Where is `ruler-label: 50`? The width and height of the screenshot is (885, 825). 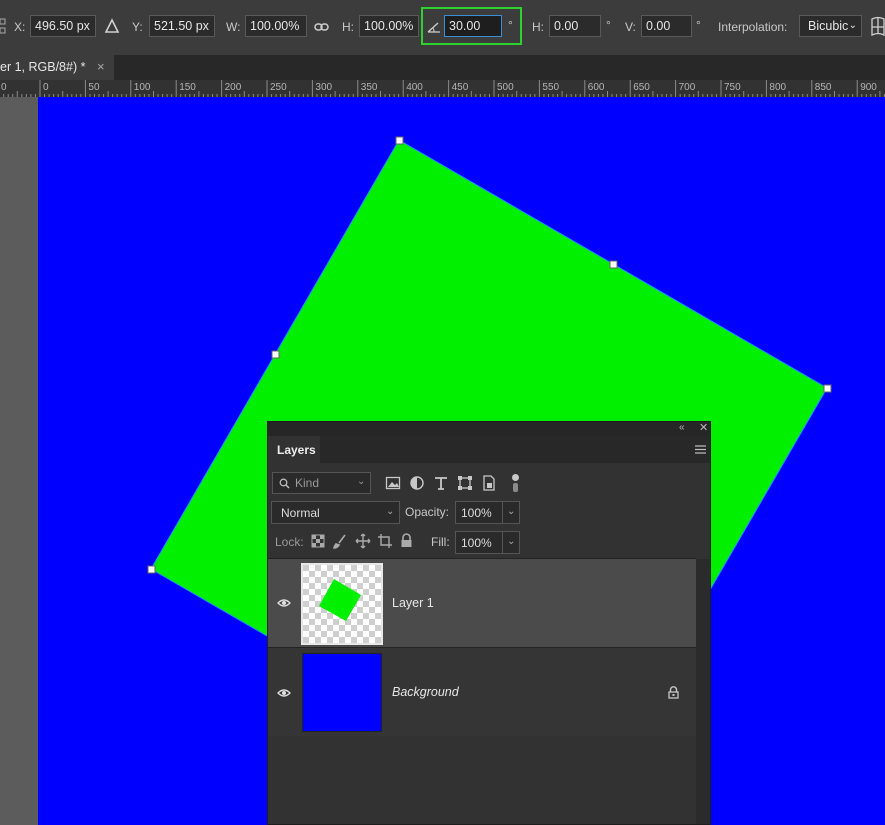
ruler-label: 50 is located at coordinates (94, 87).